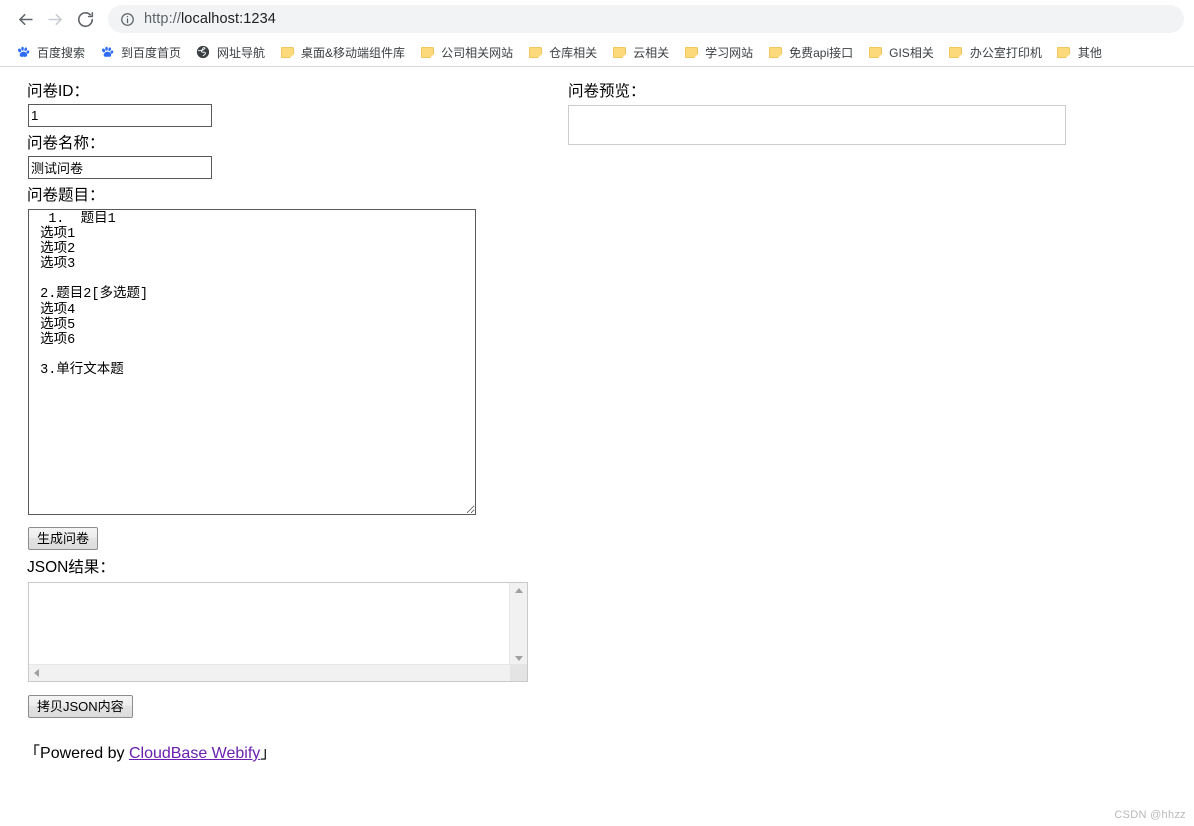  I want to click on bookmark-item: 网址导航, so click(230, 52).